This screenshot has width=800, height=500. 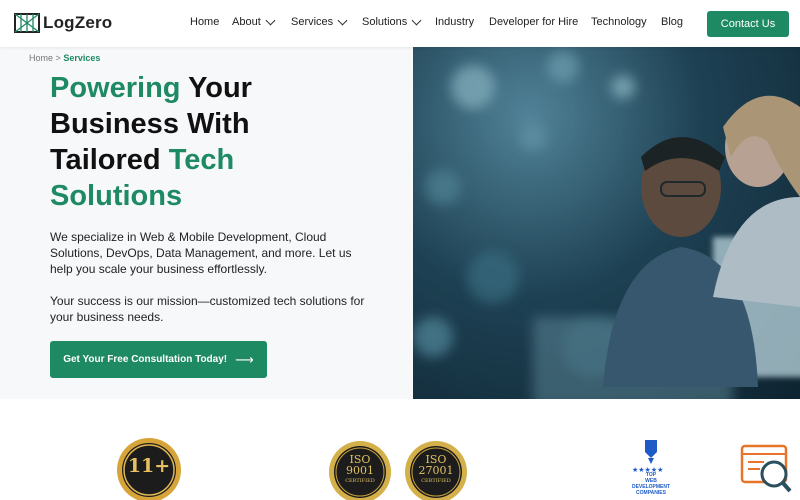 I want to click on breadcrumb: Home > Services, so click(x=64, y=58).